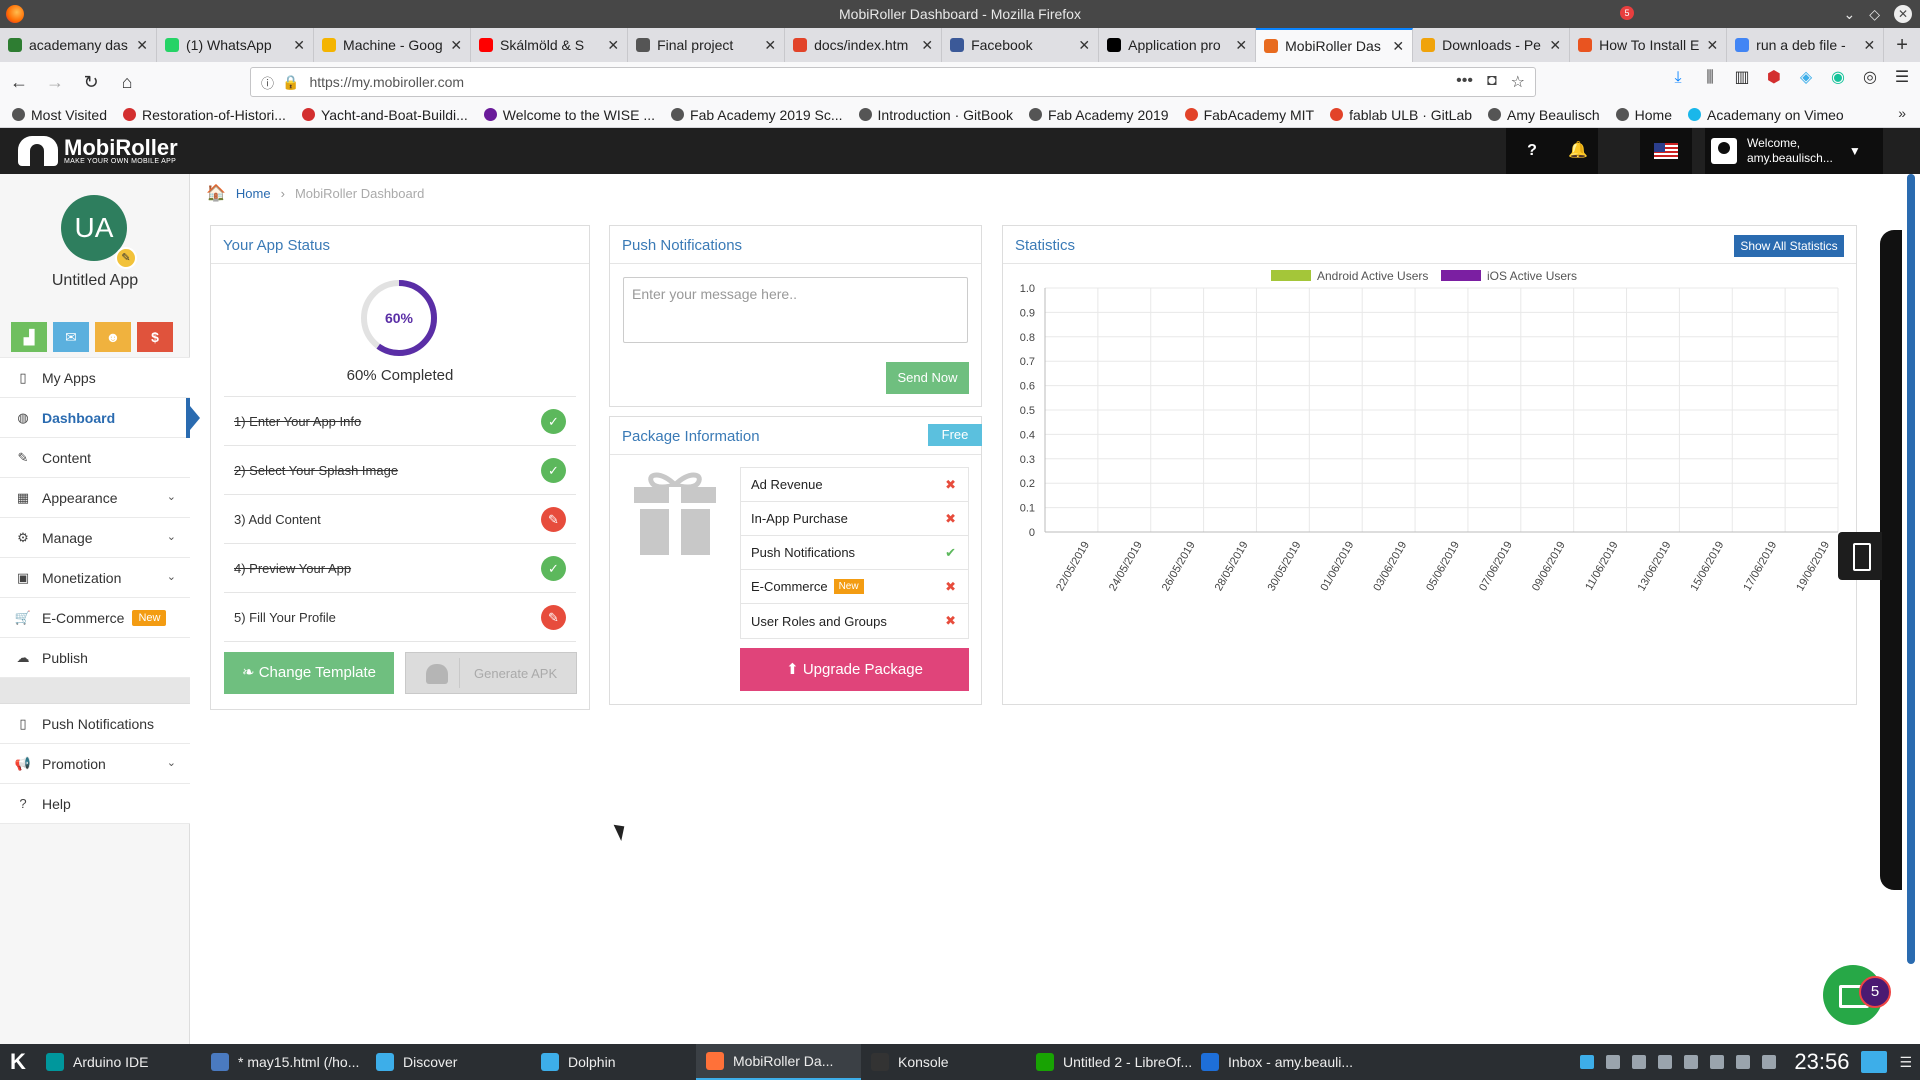  I want to click on send-now-button: Send Now, so click(927, 378).